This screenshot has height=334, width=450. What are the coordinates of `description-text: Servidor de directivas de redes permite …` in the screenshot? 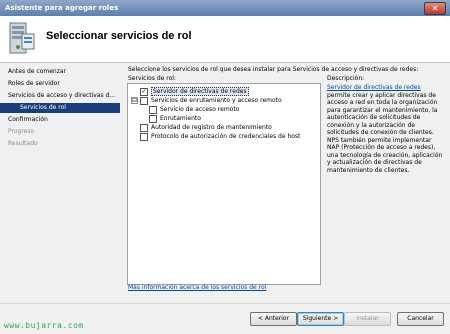 It's located at (385, 129).